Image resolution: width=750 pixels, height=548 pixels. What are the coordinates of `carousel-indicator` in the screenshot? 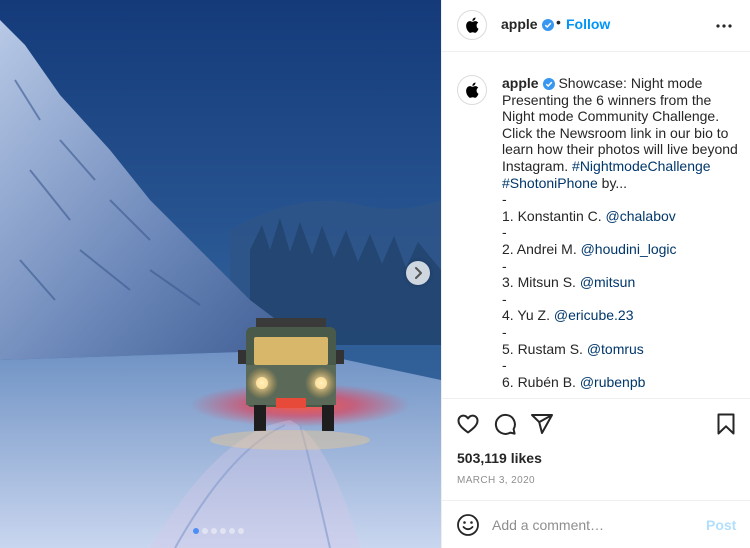 It's located at (218, 531).